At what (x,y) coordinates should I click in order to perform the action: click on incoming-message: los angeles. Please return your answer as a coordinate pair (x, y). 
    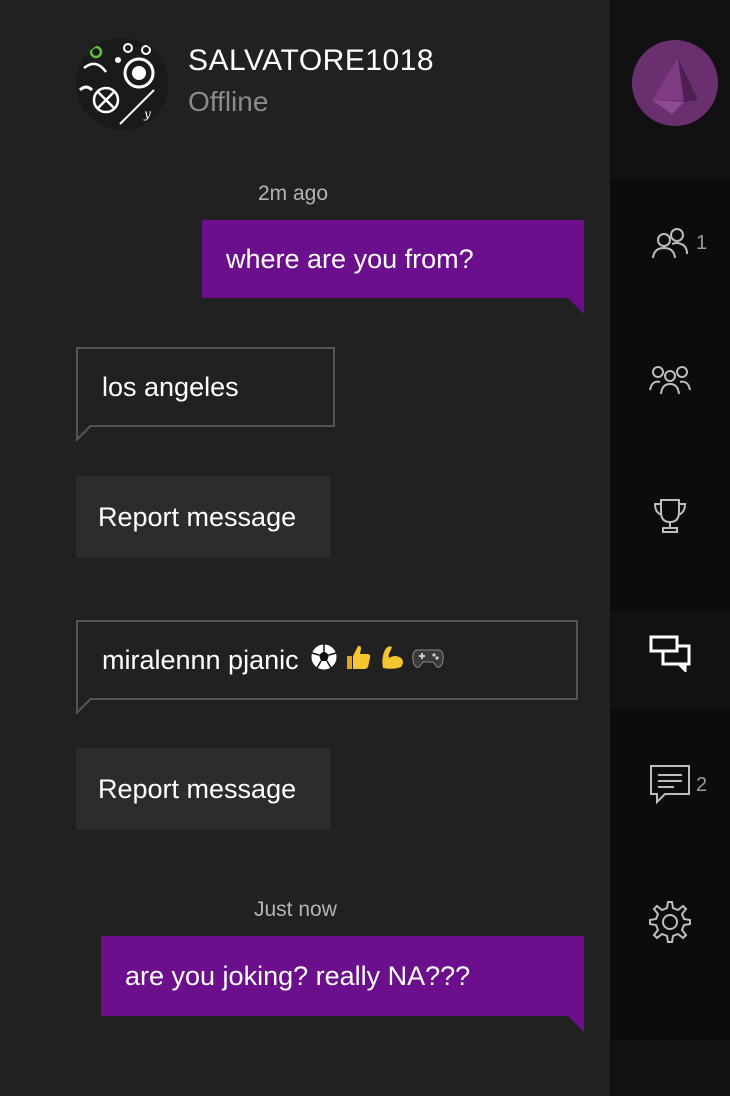
    Looking at the image, I should click on (205, 394).